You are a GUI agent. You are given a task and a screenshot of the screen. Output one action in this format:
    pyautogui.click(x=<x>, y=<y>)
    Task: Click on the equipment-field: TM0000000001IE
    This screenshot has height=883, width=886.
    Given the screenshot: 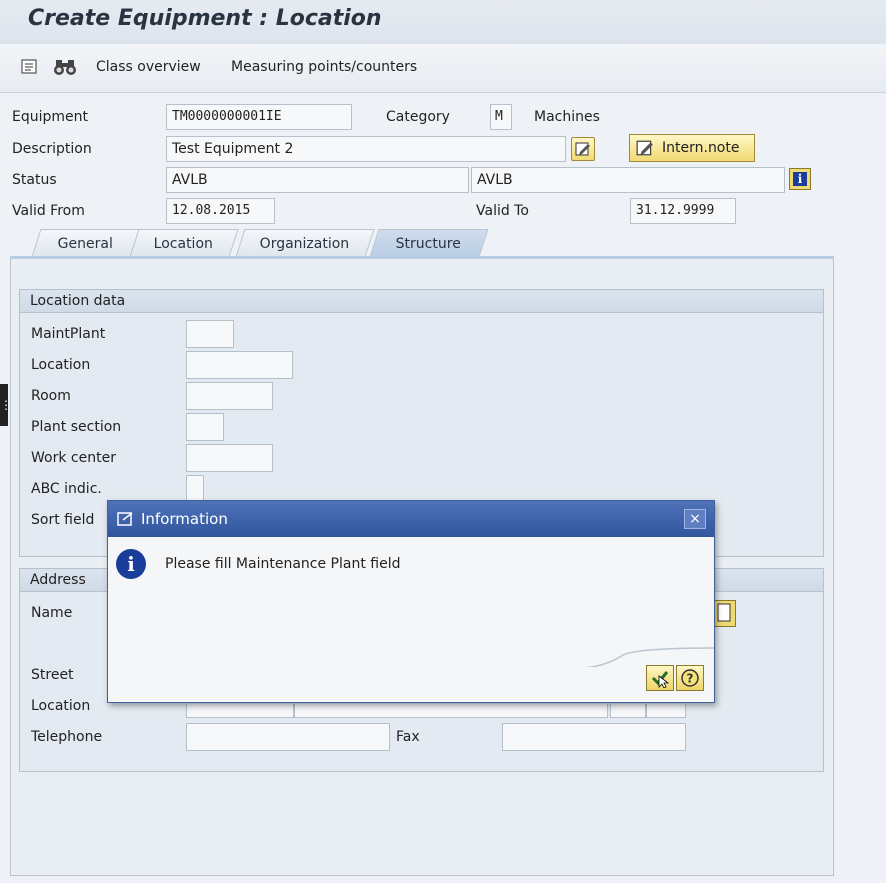 What is the action you would take?
    pyautogui.click(x=259, y=117)
    